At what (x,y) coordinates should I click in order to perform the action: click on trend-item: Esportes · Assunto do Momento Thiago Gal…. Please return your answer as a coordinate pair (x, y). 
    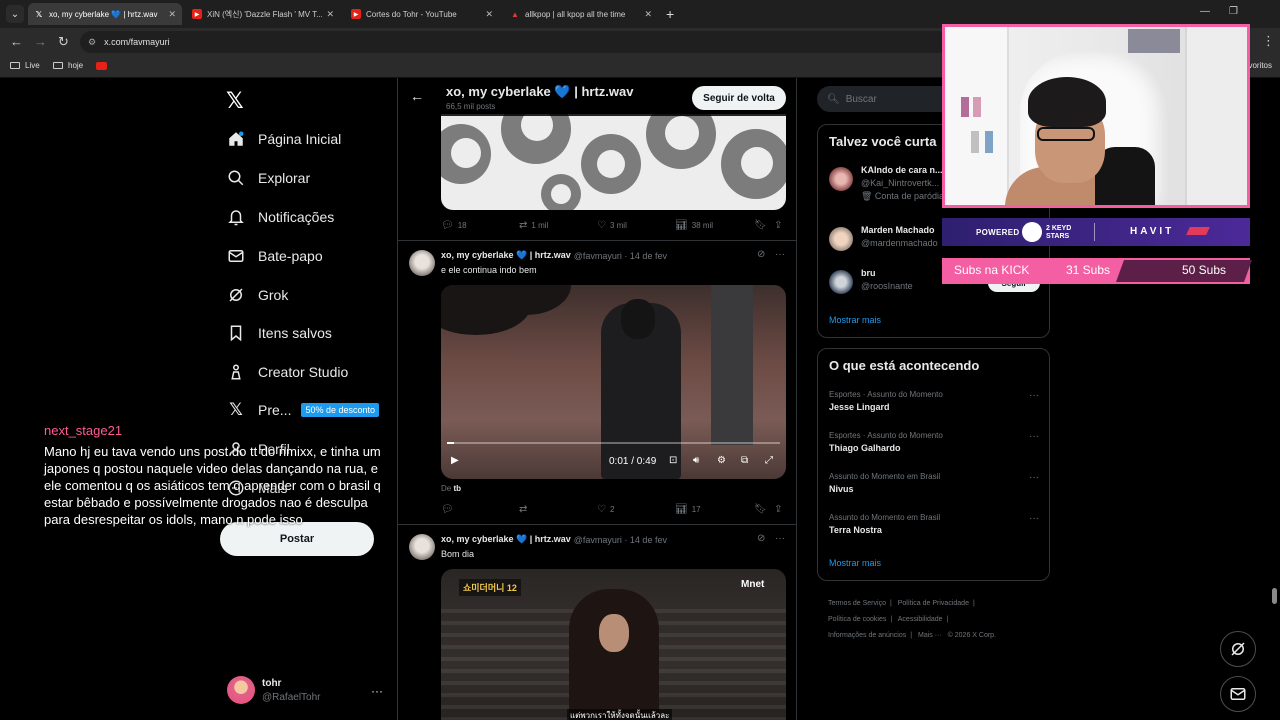
    Looking at the image, I should click on (934, 442).